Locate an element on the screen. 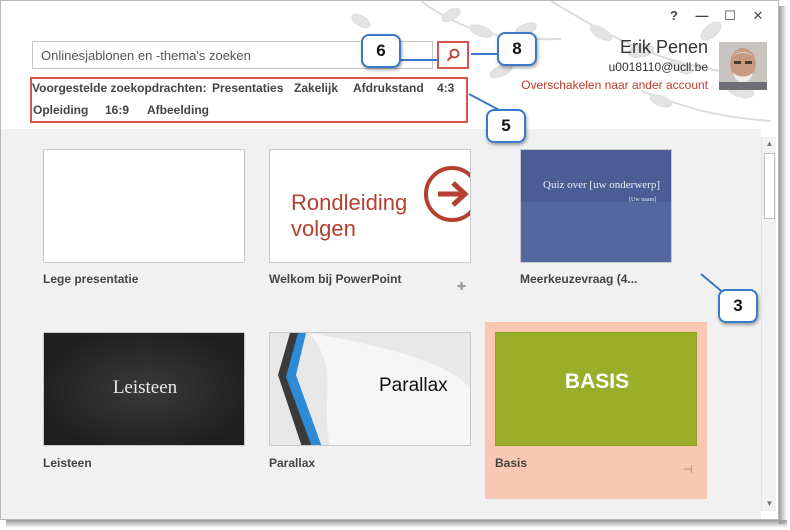 The image size is (790, 530). template-thumb-quiz: Quiz over [uw onderwerp] [Uw naam] is located at coordinates (596, 206).